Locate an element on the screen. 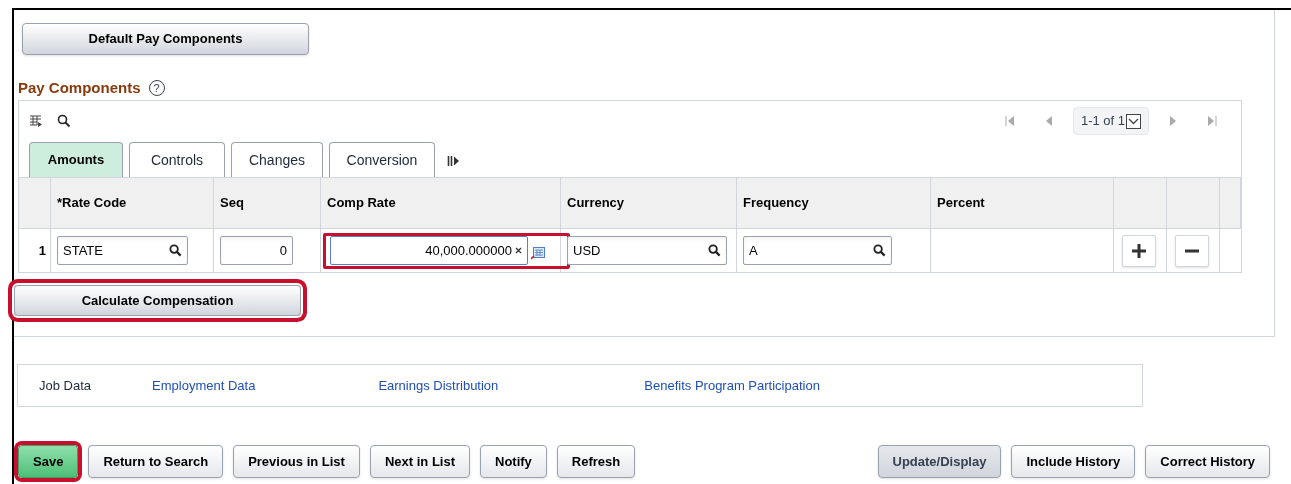 This screenshot has height=484, width=1291. toolbar-button: Include History is located at coordinates (1073, 461).